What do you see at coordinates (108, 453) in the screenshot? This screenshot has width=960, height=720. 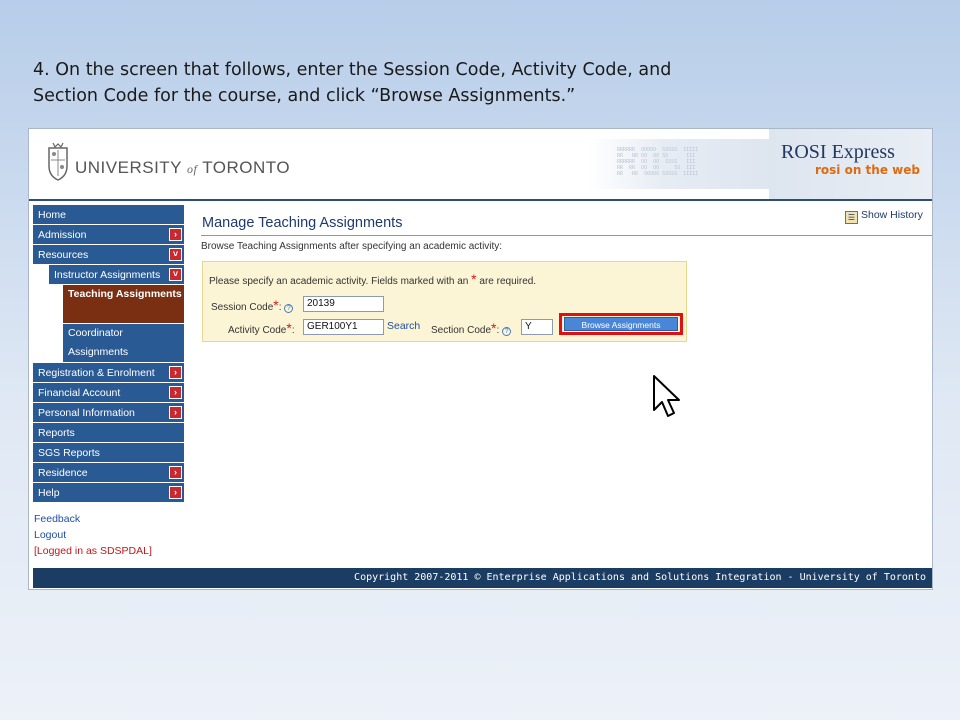 I see `sidebar-item-sgs-reports: SGS Reports` at bounding box center [108, 453].